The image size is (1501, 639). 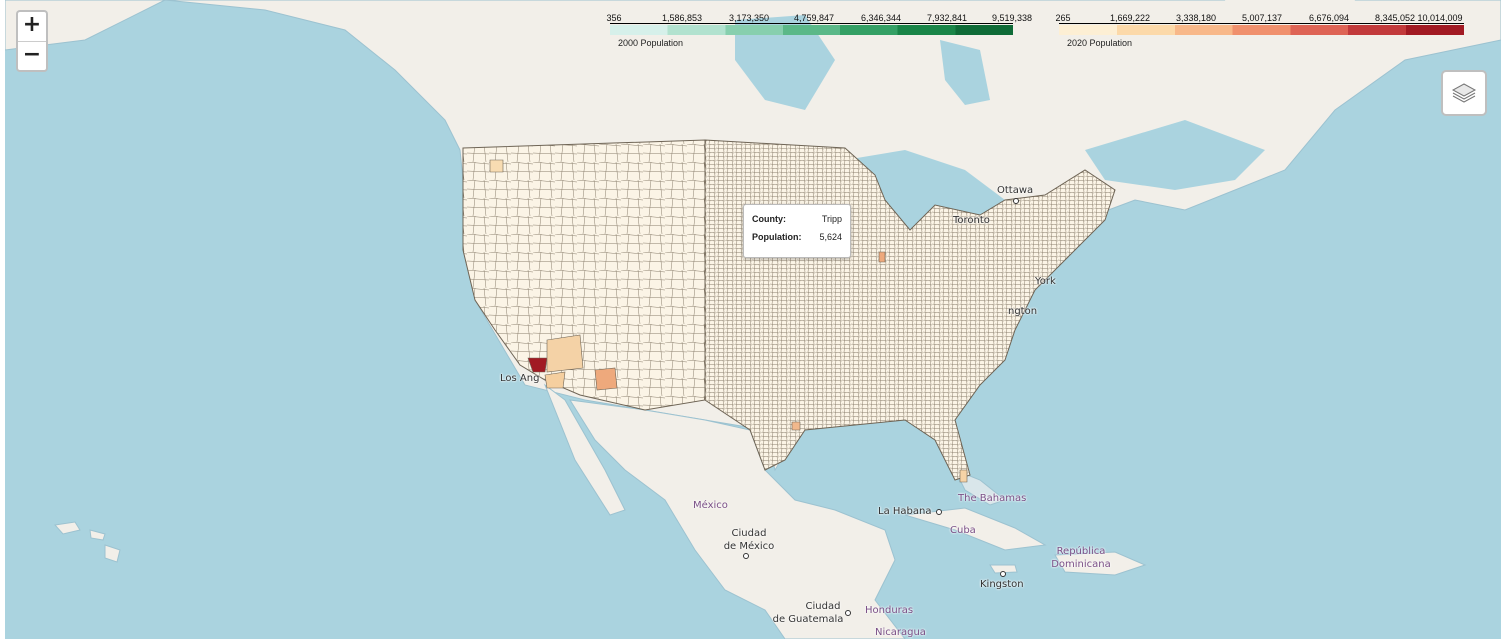 I want to click on place-label-new-york: York, so click(x=1045, y=281).